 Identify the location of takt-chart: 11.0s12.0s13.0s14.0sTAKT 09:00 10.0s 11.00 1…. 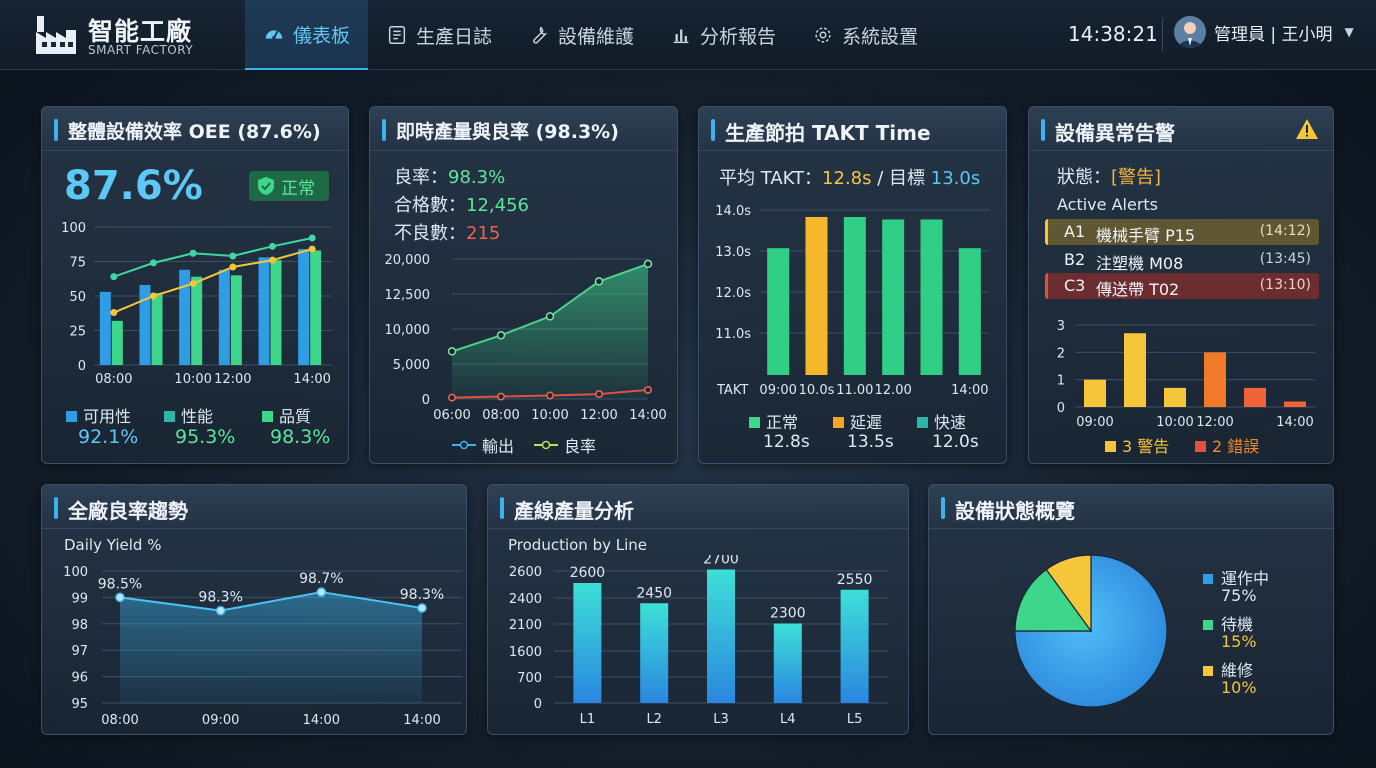
(852, 301).